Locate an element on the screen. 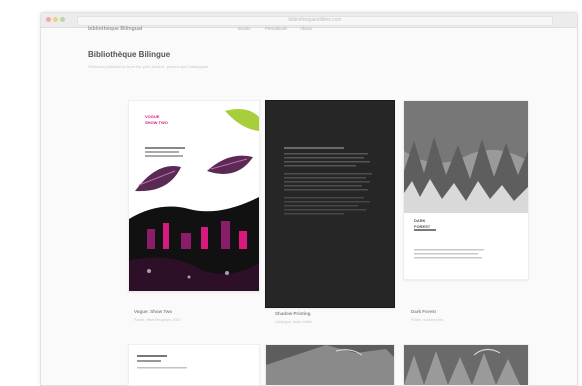 This screenshot has height=386, width=582. poster-card-3: DARK FOREST is located at coordinates (466, 190).